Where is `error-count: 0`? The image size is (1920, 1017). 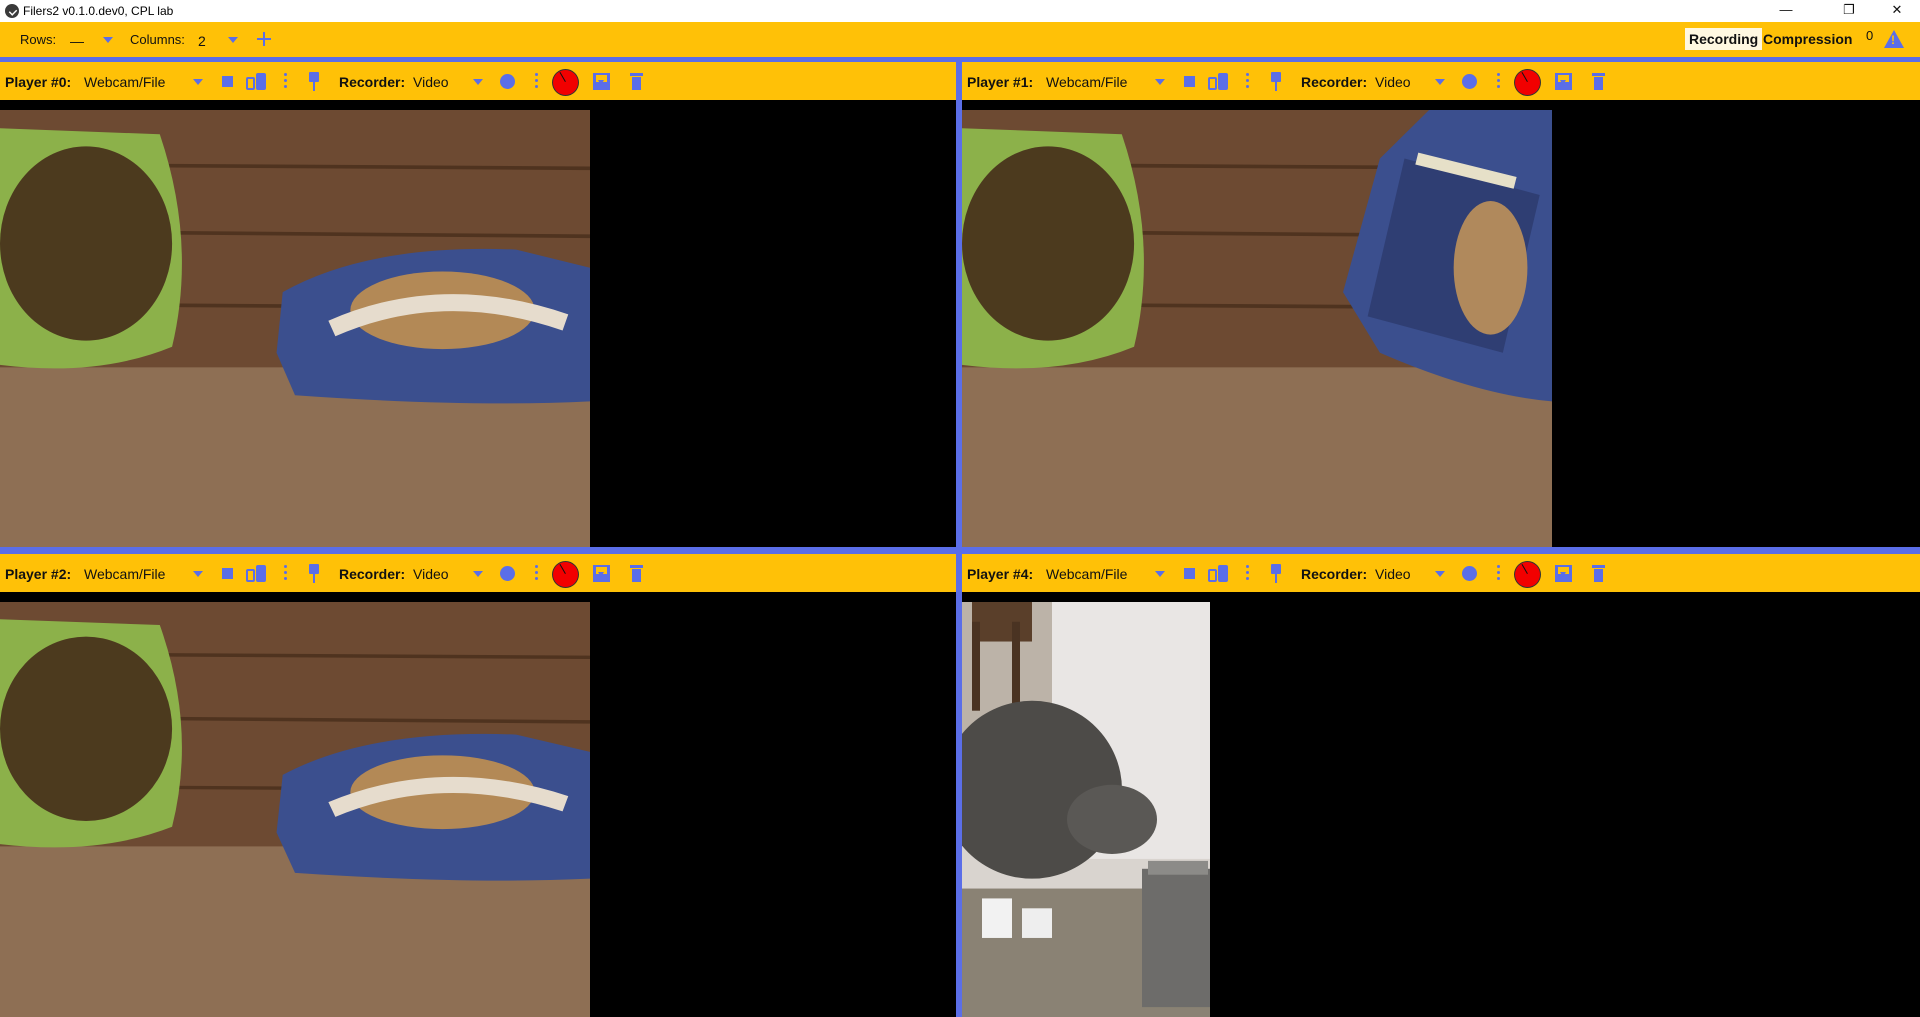 error-count: 0 is located at coordinates (1870, 35).